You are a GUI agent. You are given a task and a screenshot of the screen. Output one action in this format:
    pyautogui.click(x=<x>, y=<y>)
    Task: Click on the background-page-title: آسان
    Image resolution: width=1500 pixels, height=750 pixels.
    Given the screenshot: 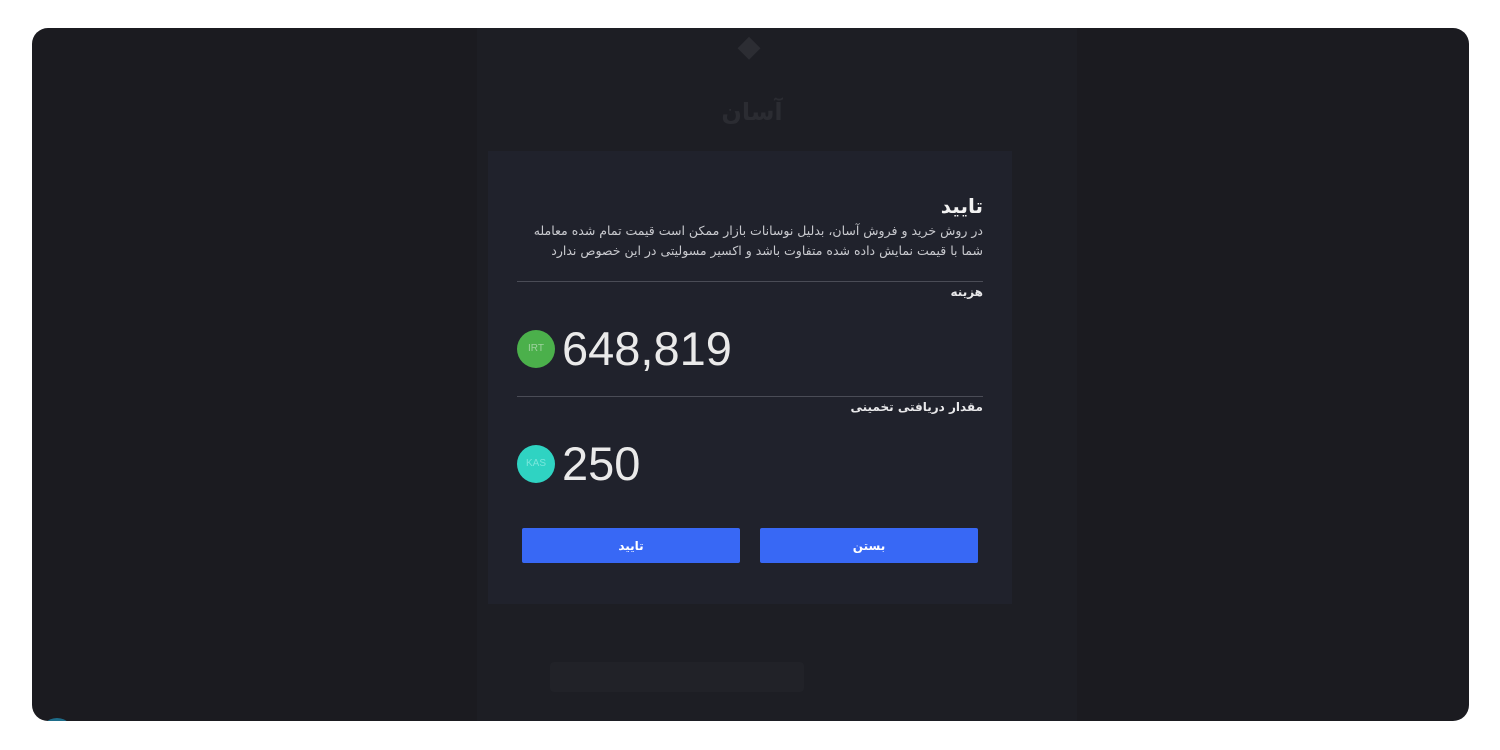 What is the action you would take?
    pyautogui.click(x=752, y=112)
    